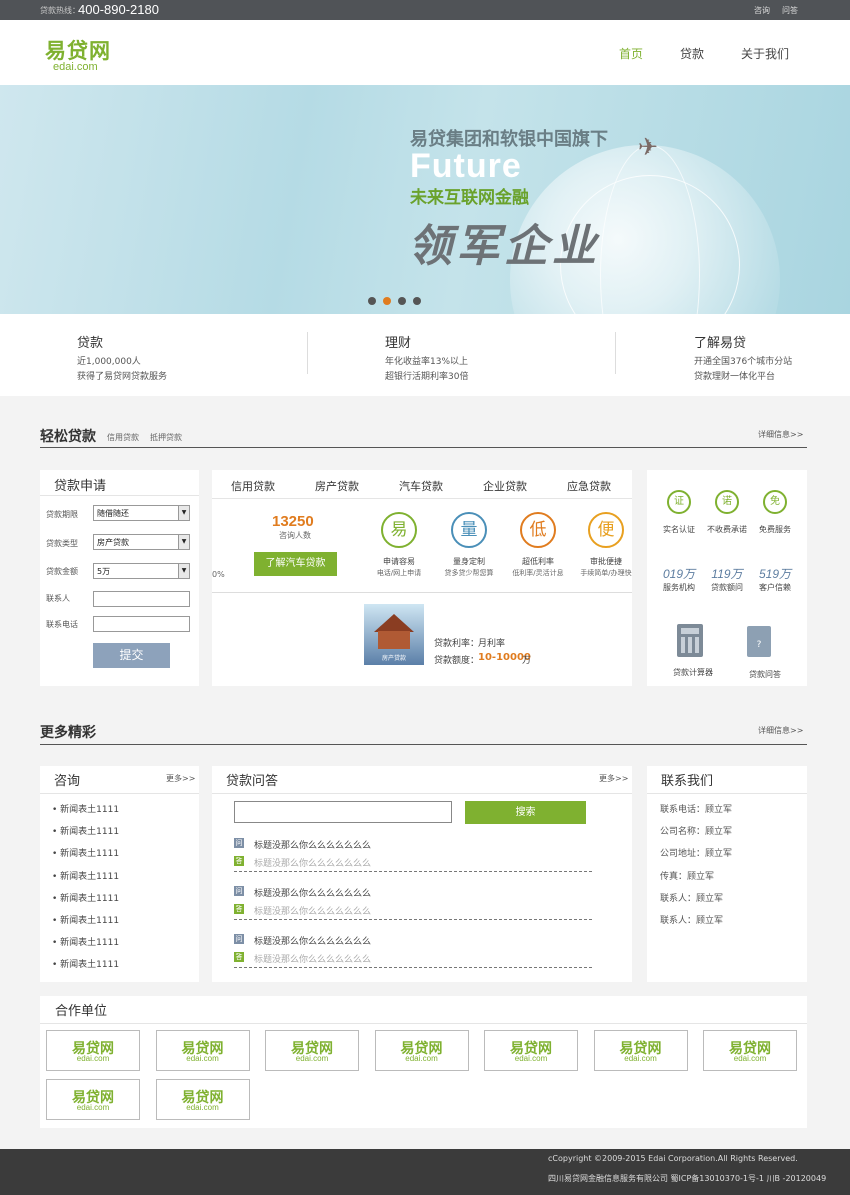 The width and height of the screenshot is (850, 1195). I want to click on stat-number: 019万, so click(679, 574).